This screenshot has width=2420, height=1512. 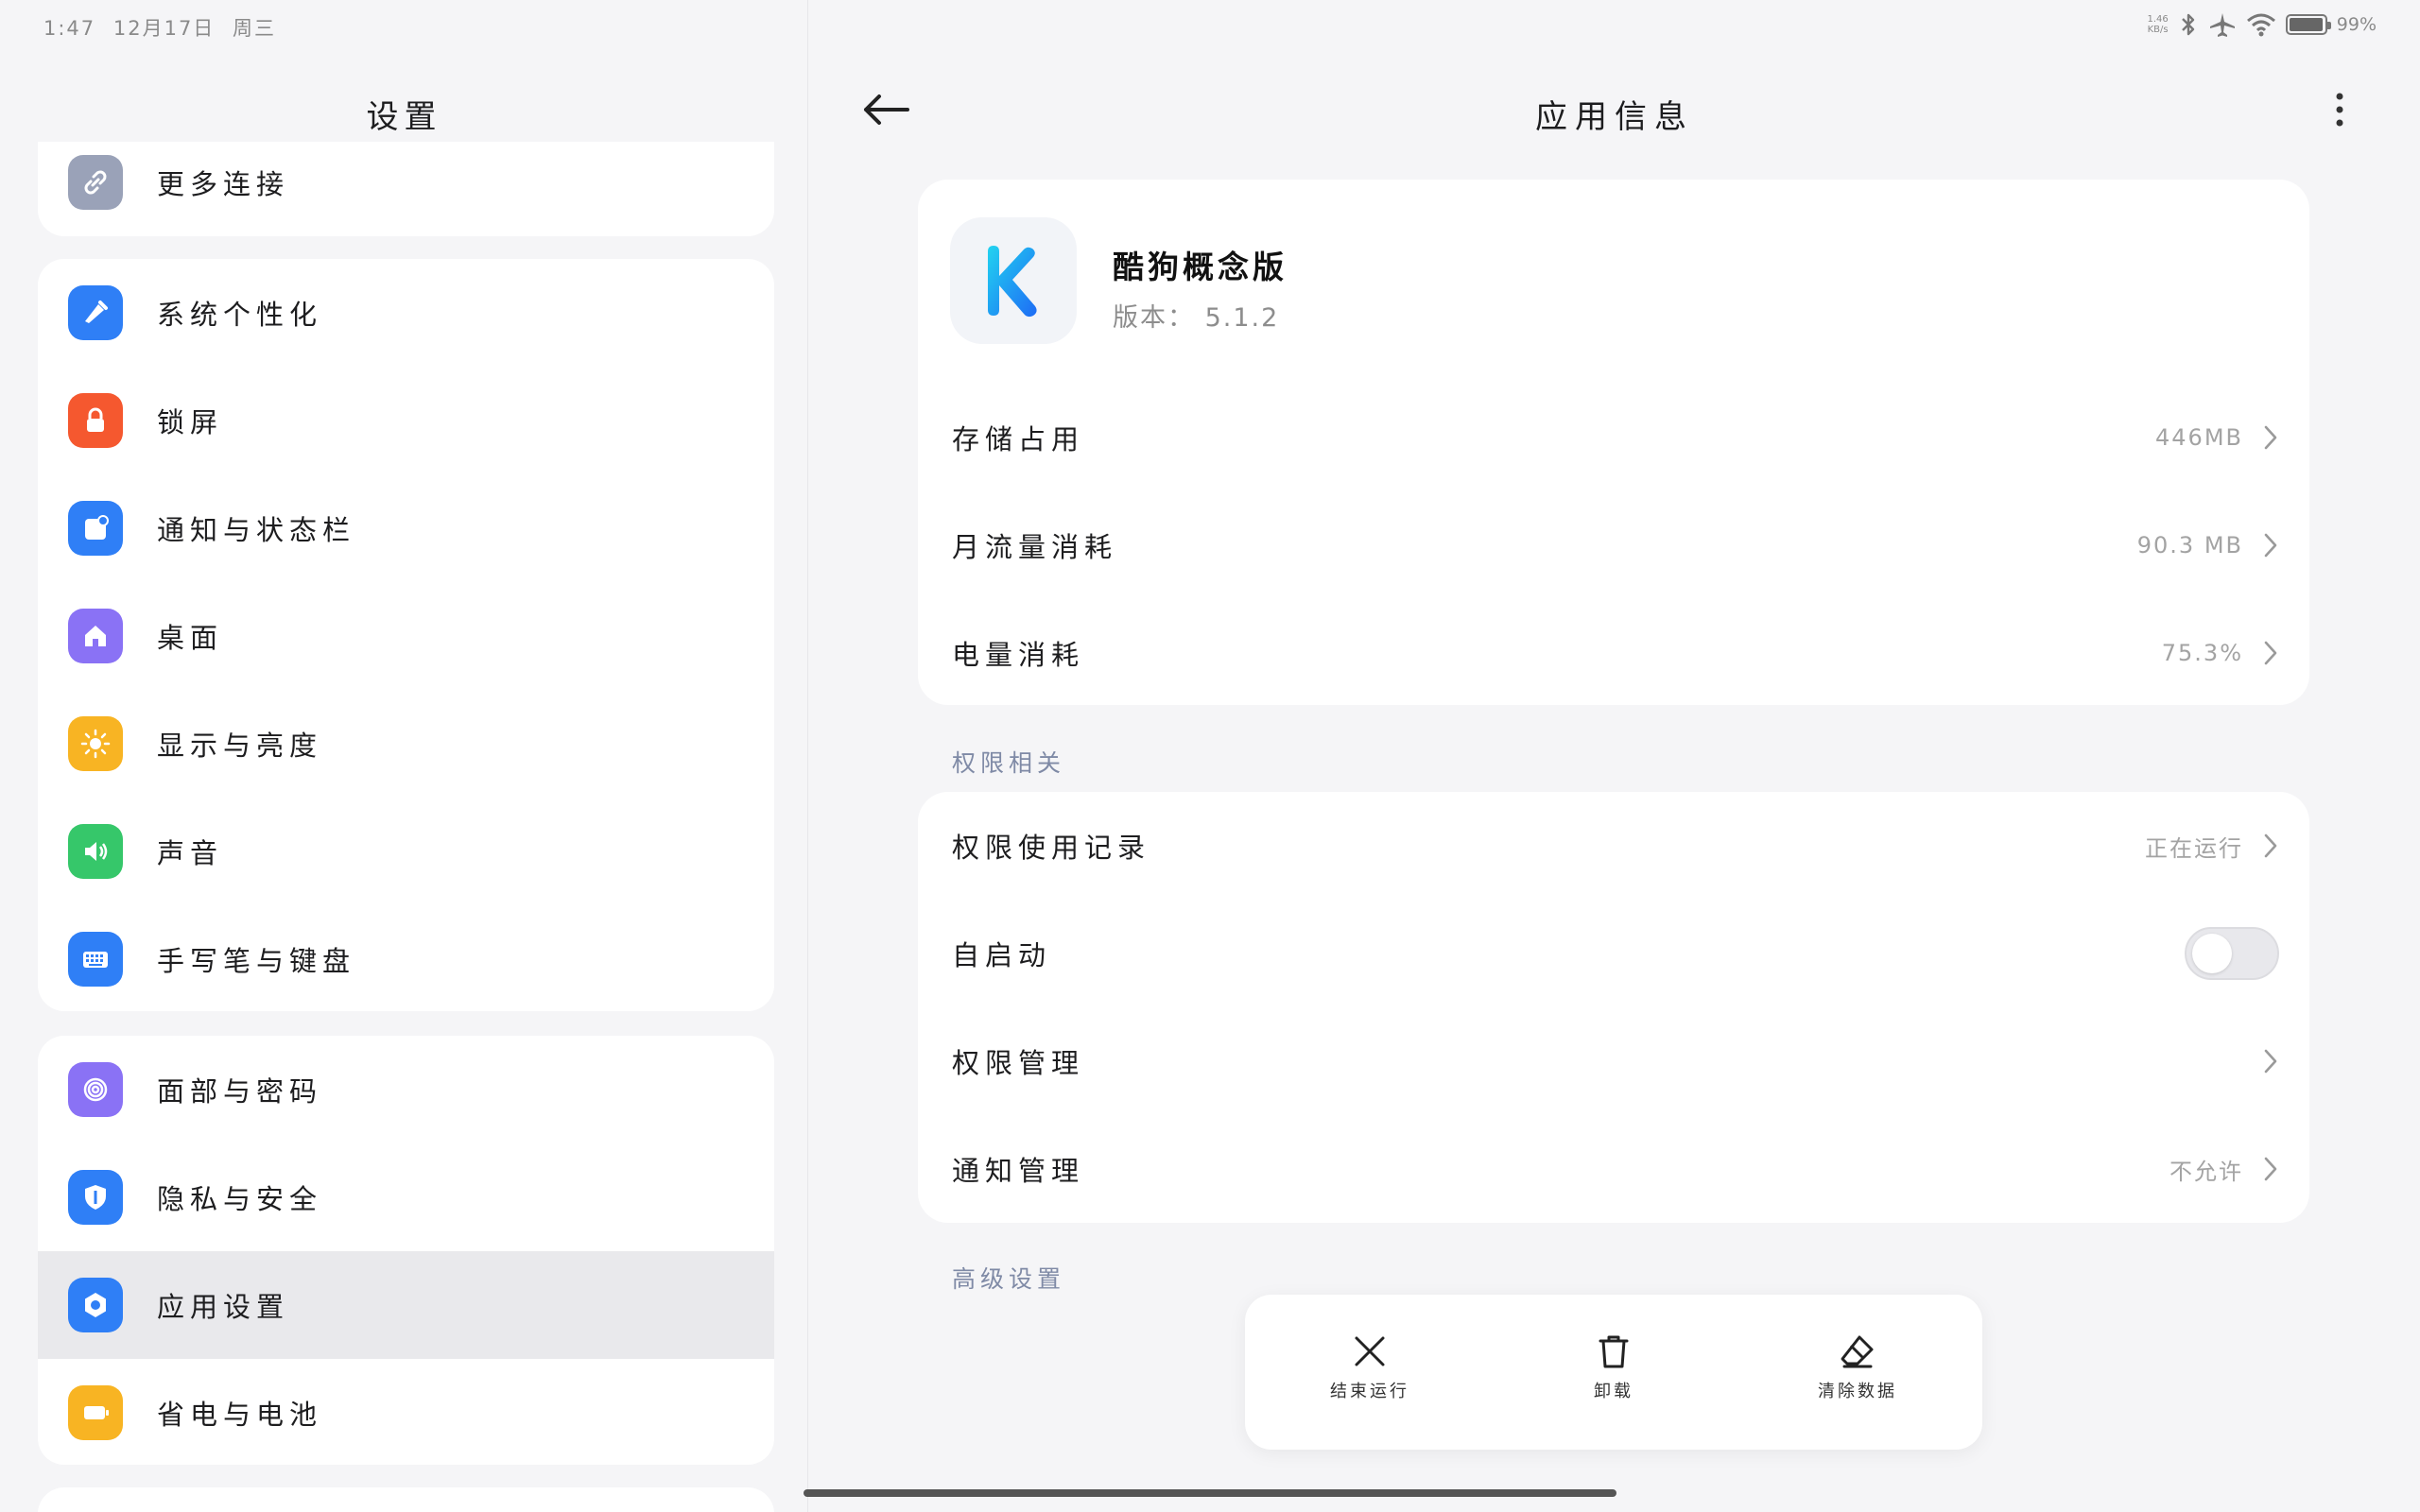 I want to click on sidebar-item-label: 面部与密码, so click(x=240, y=1091).